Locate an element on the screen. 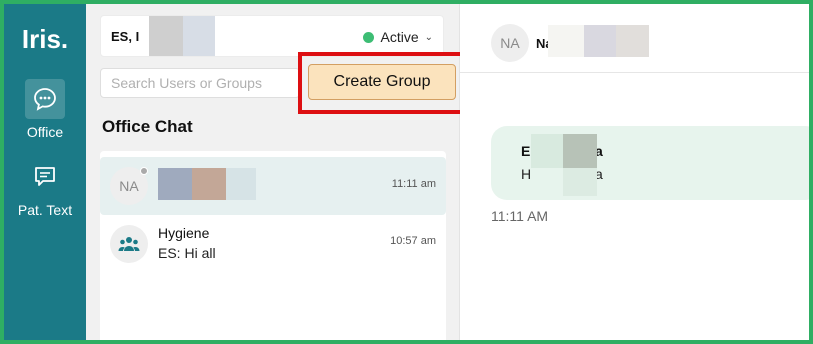 Image resolution: width=813 pixels, height=344 pixels. chat-list-item: Hygiene ES: Hi all 10:57 am is located at coordinates (273, 244).